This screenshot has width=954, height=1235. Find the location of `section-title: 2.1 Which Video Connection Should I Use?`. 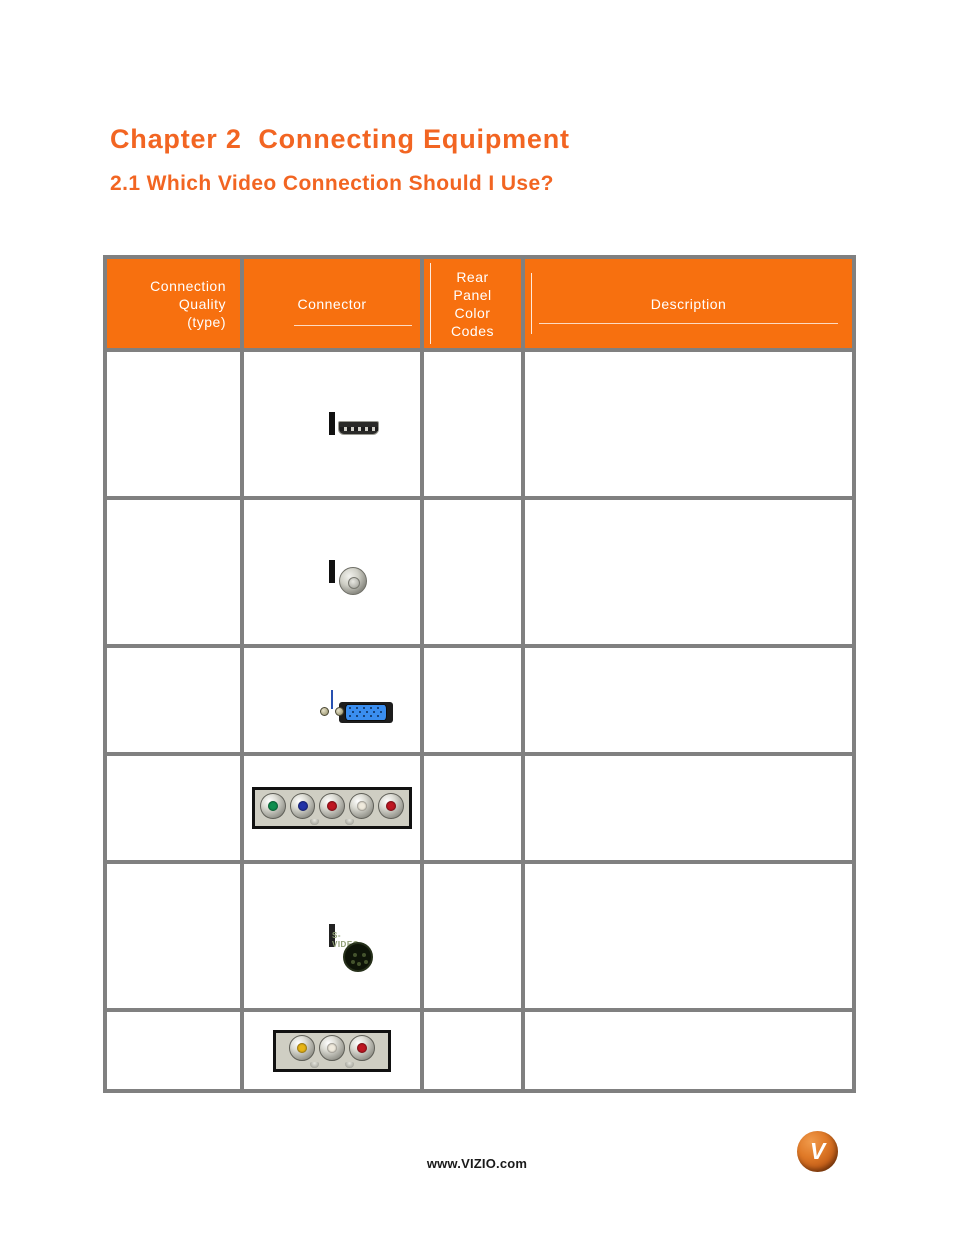

section-title: 2.1 Which Video Connection Should I Use? is located at coordinates (332, 183).